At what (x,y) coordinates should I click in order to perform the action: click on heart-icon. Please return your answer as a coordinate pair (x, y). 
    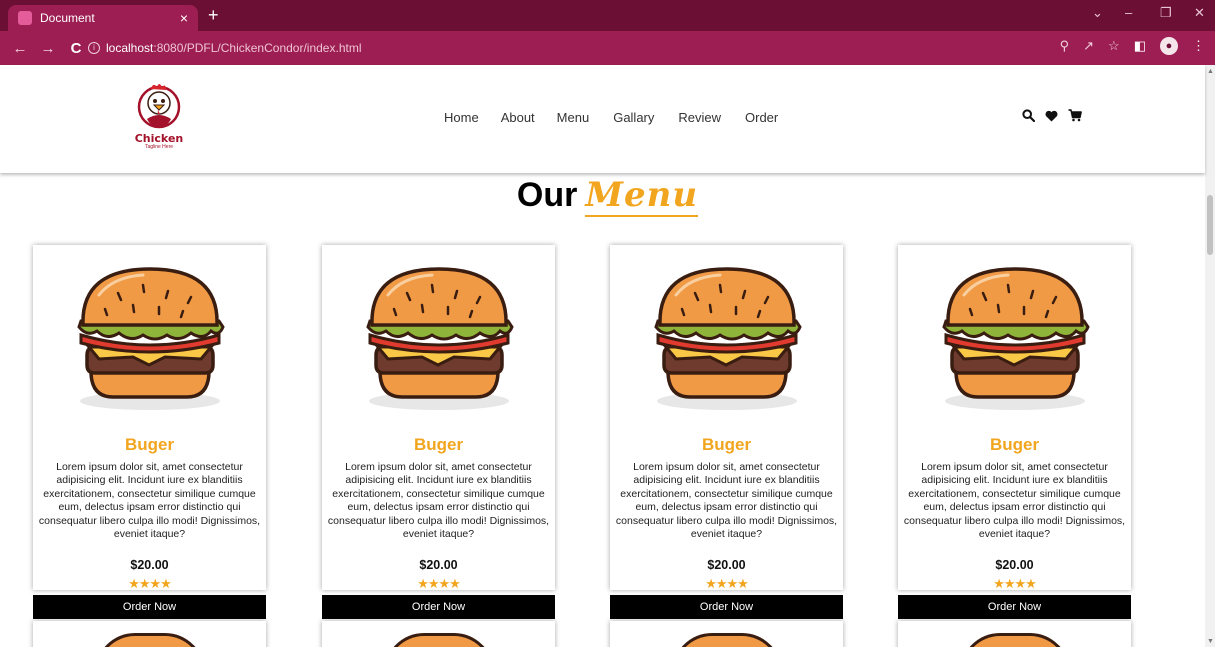
    Looking at the image, I should click on (1051, 116).